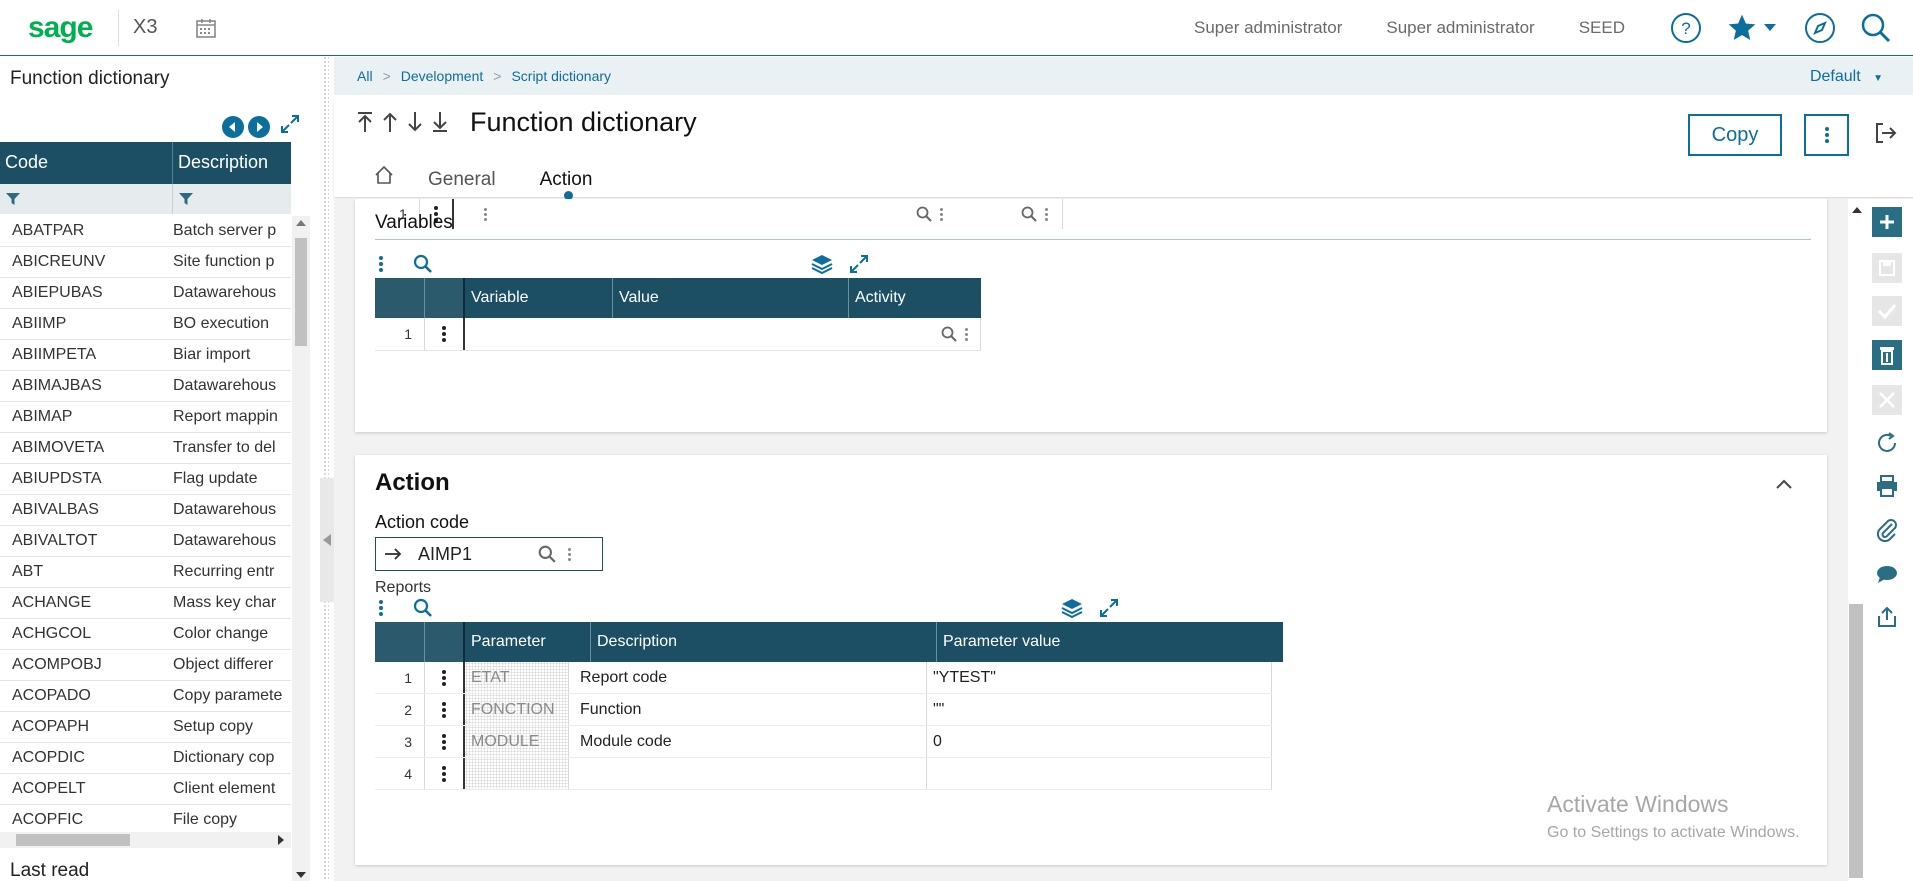 The height and width of the screenshot is (881, 1913). What do you see at coordinates (232, 355) in the screenshot?
I see `function-description: Biar import` at bounding box center [232, 355].